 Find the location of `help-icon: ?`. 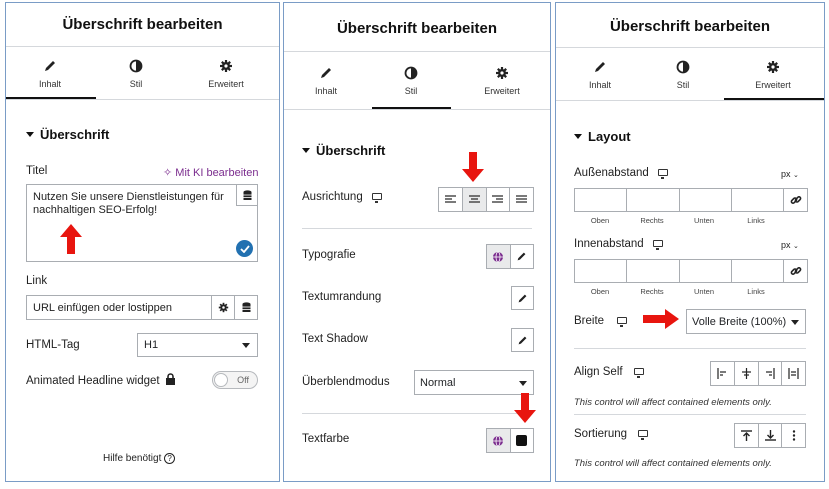

help-icon: ? is located at coordinates (170, 458).